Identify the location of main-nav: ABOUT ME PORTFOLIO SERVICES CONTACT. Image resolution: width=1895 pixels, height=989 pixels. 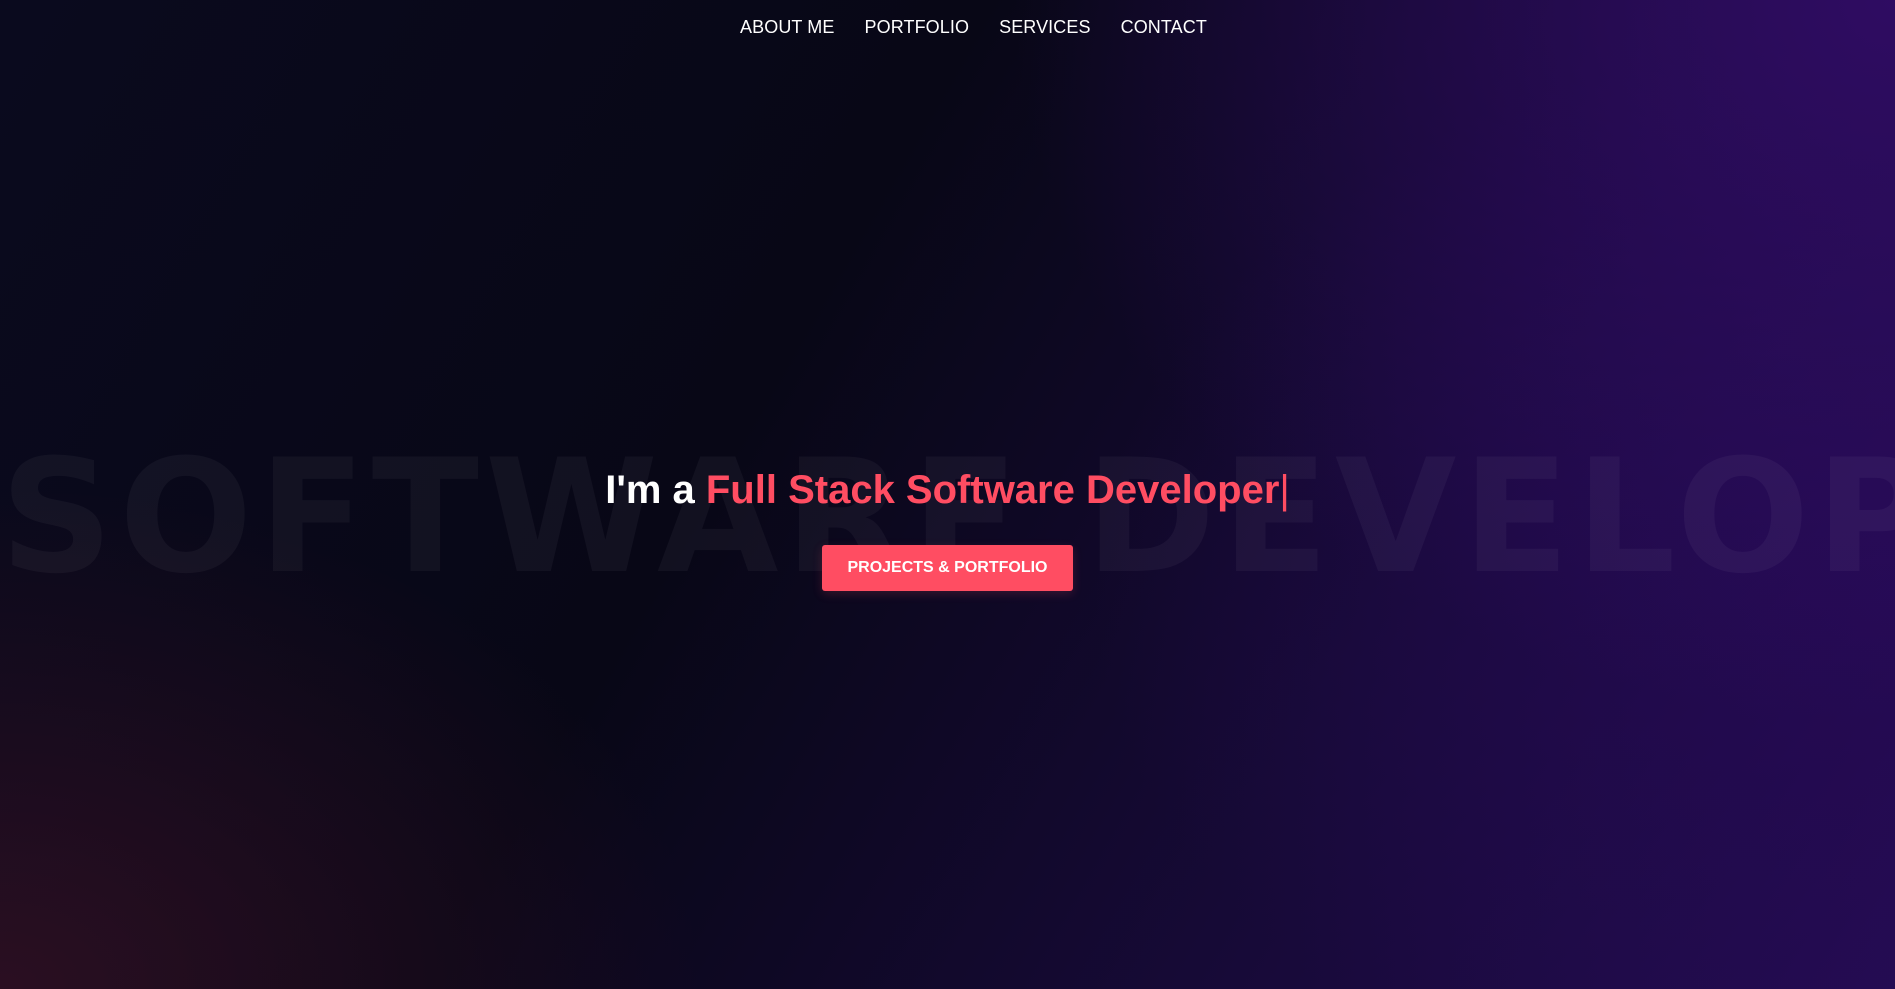
(947, 27).